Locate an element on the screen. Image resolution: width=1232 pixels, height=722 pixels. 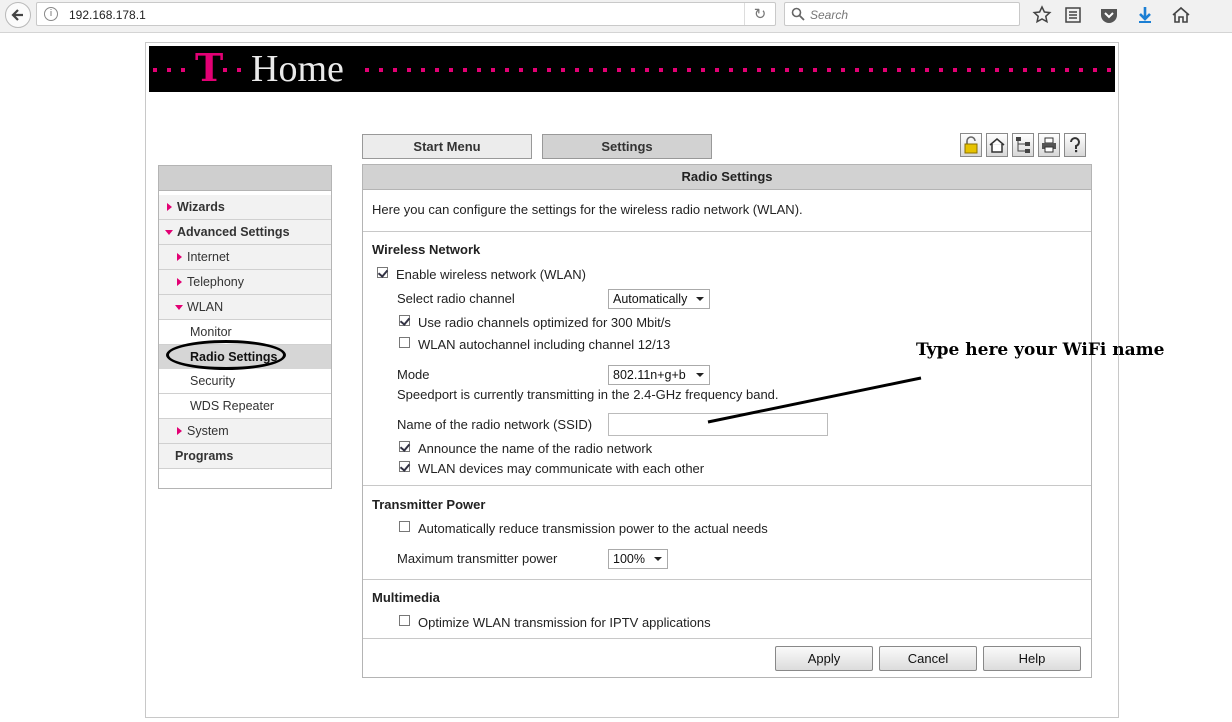
house-icon is located at coordinates (997, 145).